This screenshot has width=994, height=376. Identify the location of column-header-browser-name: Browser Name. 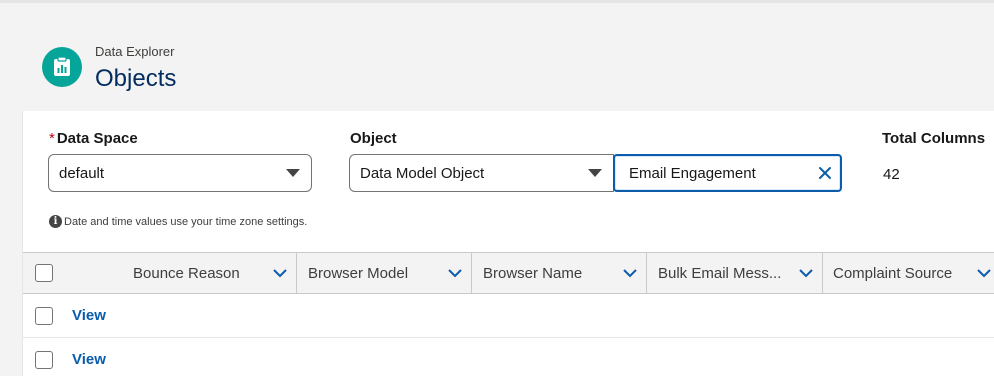
(559, 273).